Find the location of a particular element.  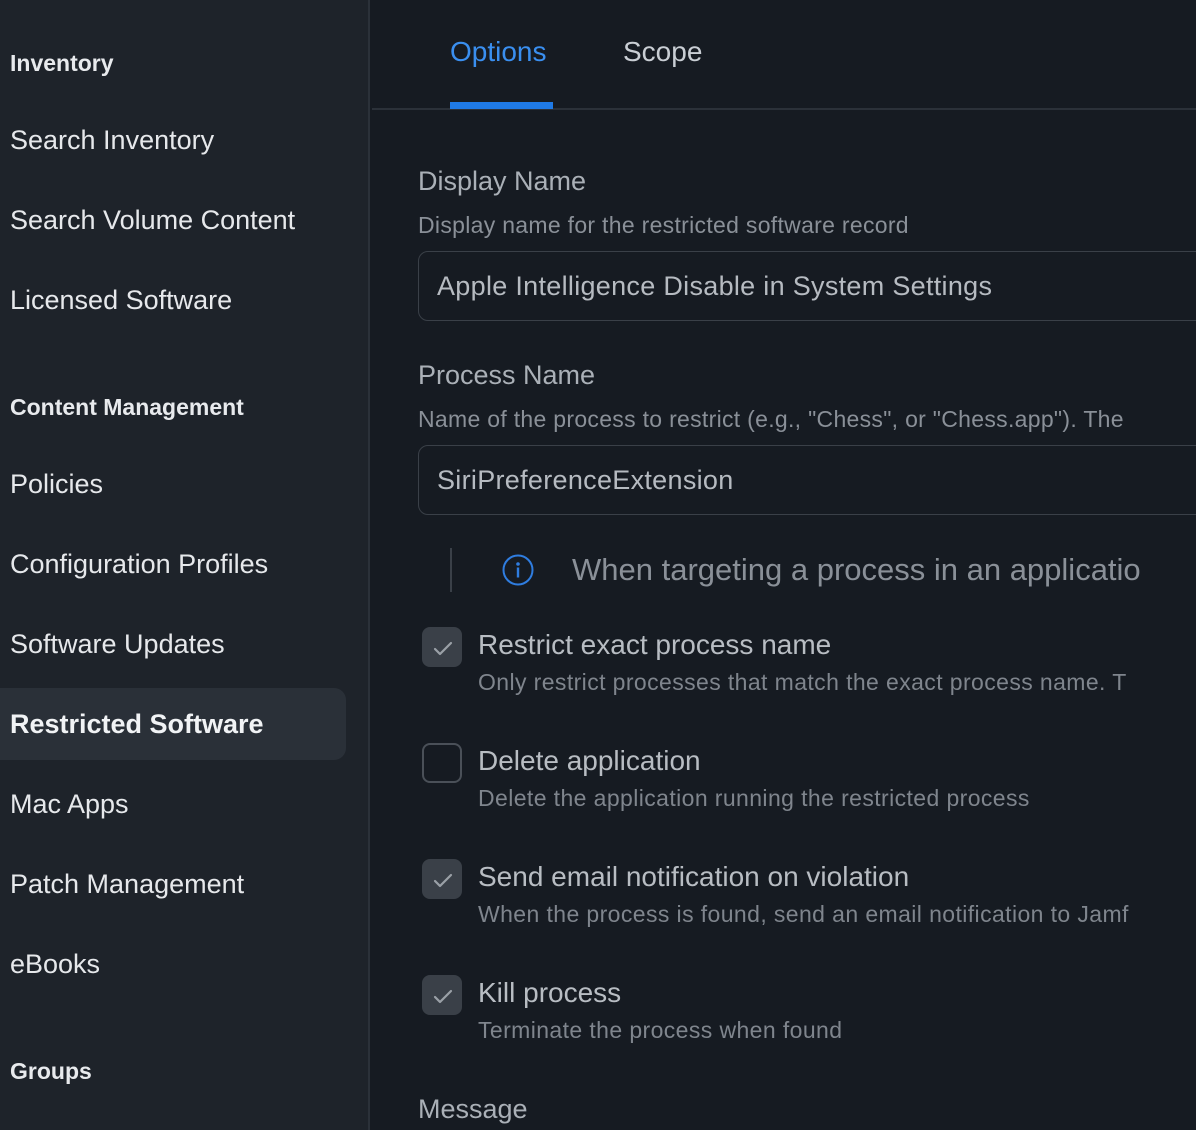

process-name-input is located at coordinates (807, 480).